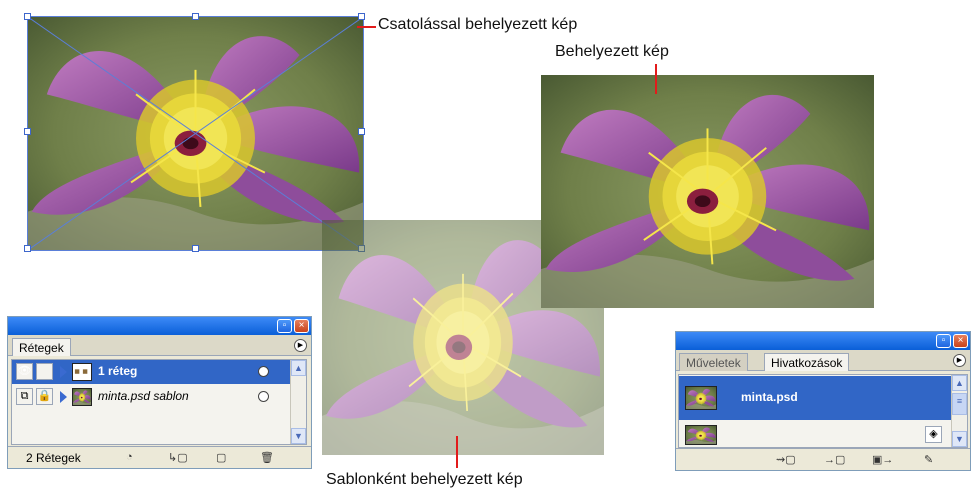 The image size is (974, 498). I want to click on callout-linked: Csatolással behelyezett kép, so click(478, 24).